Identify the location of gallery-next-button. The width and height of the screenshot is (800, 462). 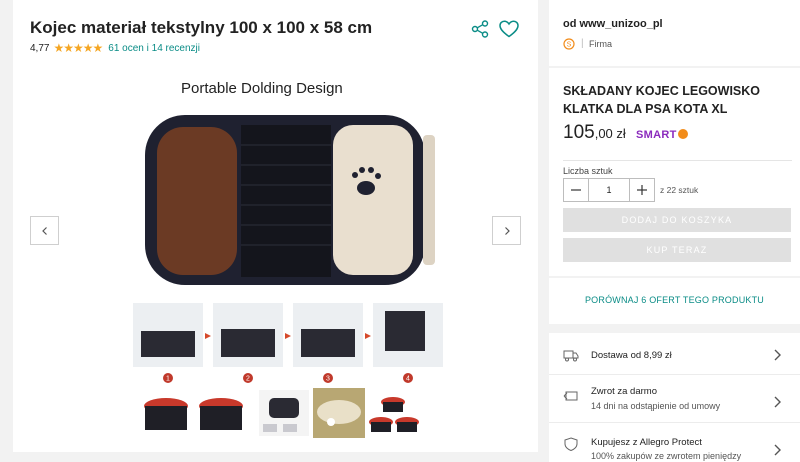
(506, 230).